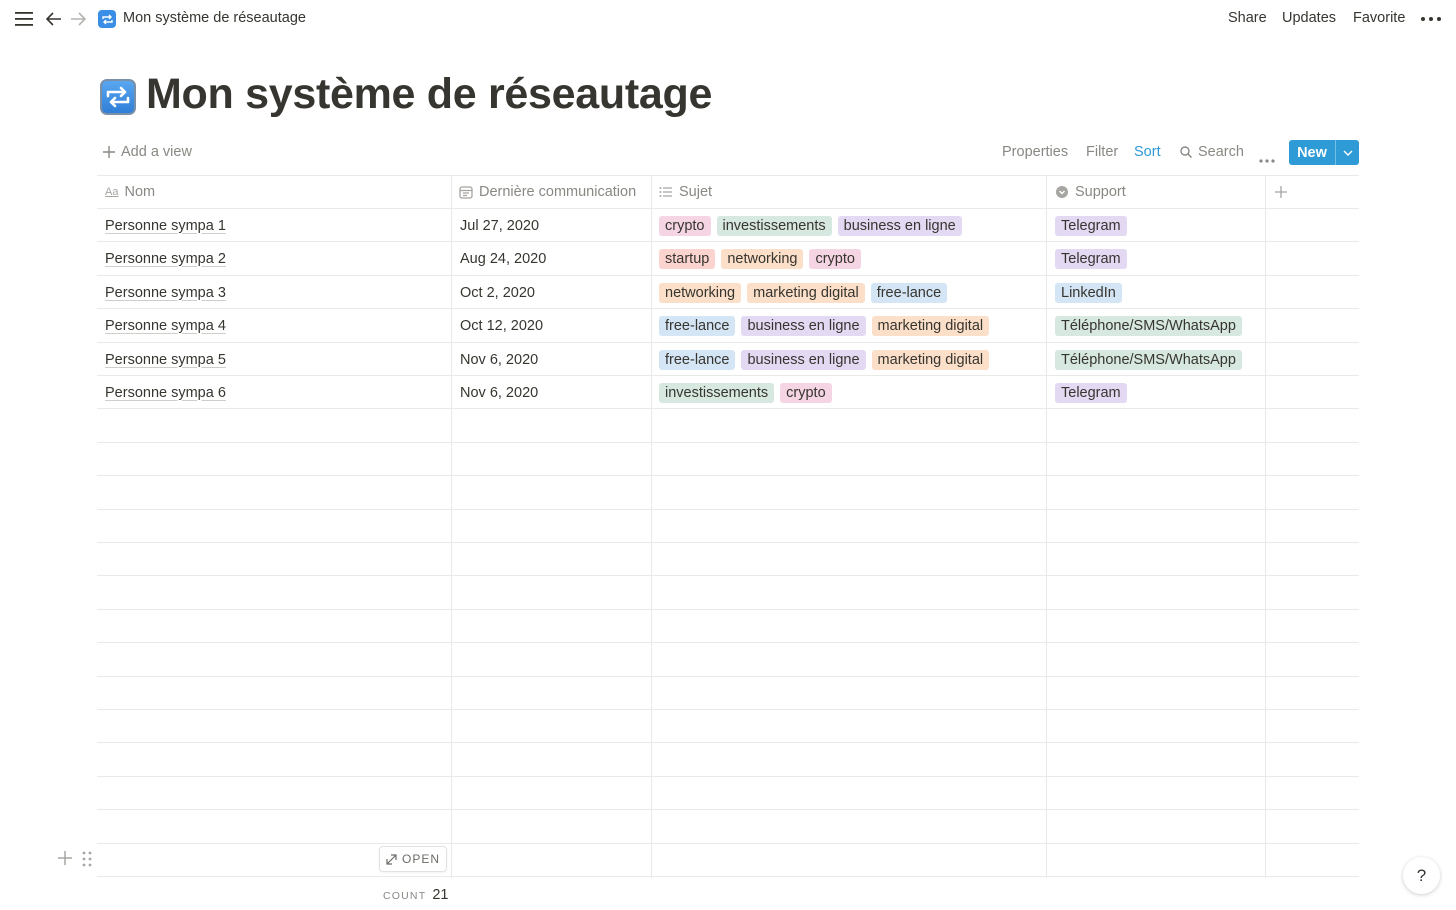 The image size is (1456, 910). I want to click on column-header-support: Support, so click(1090, 192).